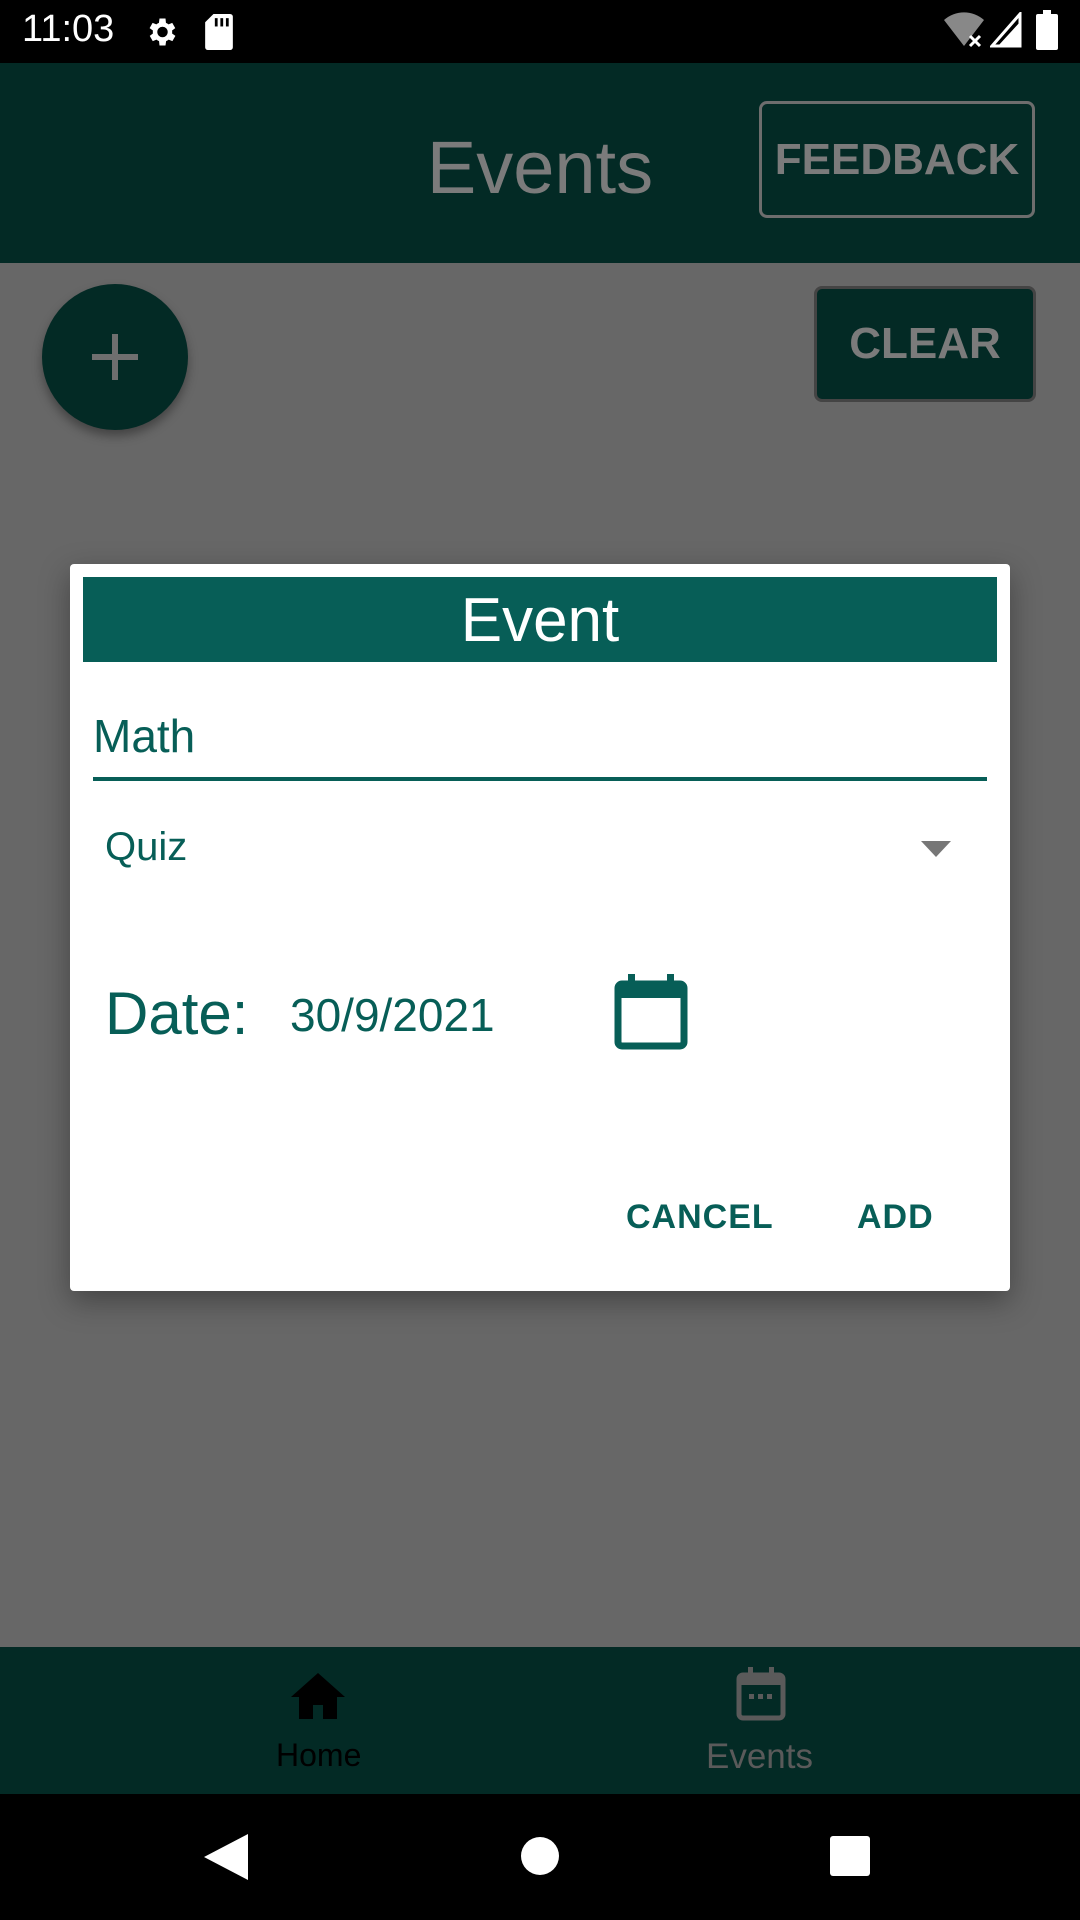 Image resolution: width=1080 pixels, height=1920 pixels. What do you see at coordinates (964, 30) in the screenshot?
I see `wifi-off-icon` at bounding box center [964, 30].